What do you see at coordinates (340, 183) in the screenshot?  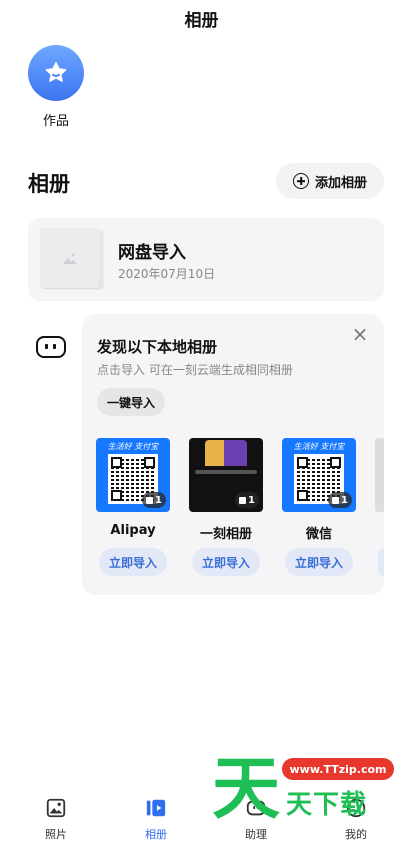 I see `add-album-label: 添加相册` at bounding box center [340, 183].